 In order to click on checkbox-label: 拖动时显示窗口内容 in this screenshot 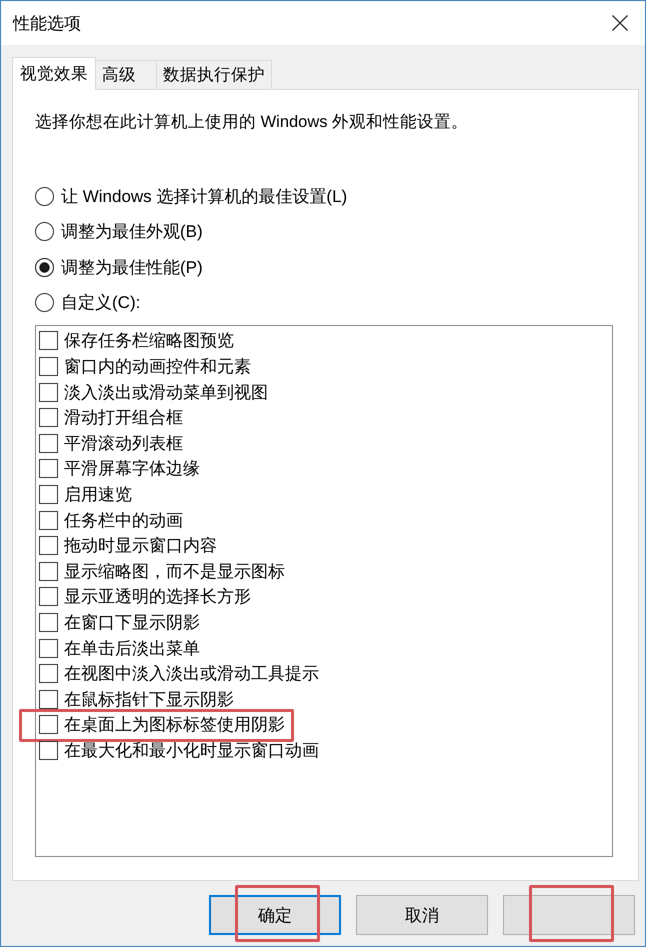, I will do `click(140, 546)`.